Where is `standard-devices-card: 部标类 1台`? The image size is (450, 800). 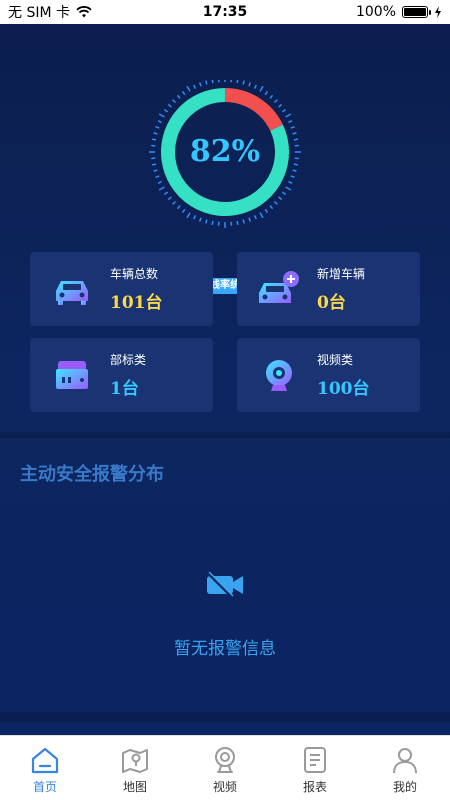
standard-devices-card: 部标类 1台 is located at coordinates (121, 375).